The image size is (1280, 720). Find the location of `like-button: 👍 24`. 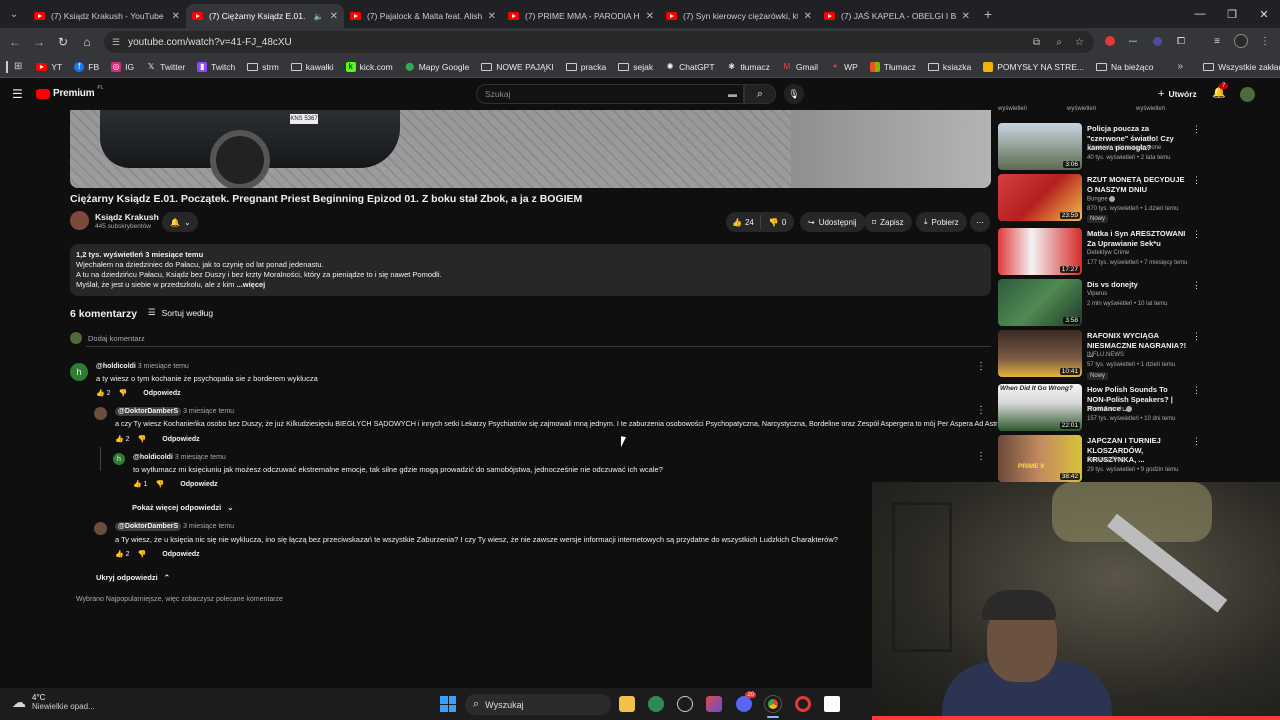

like-button: 👍 24 is located at coordinates (743, 222).